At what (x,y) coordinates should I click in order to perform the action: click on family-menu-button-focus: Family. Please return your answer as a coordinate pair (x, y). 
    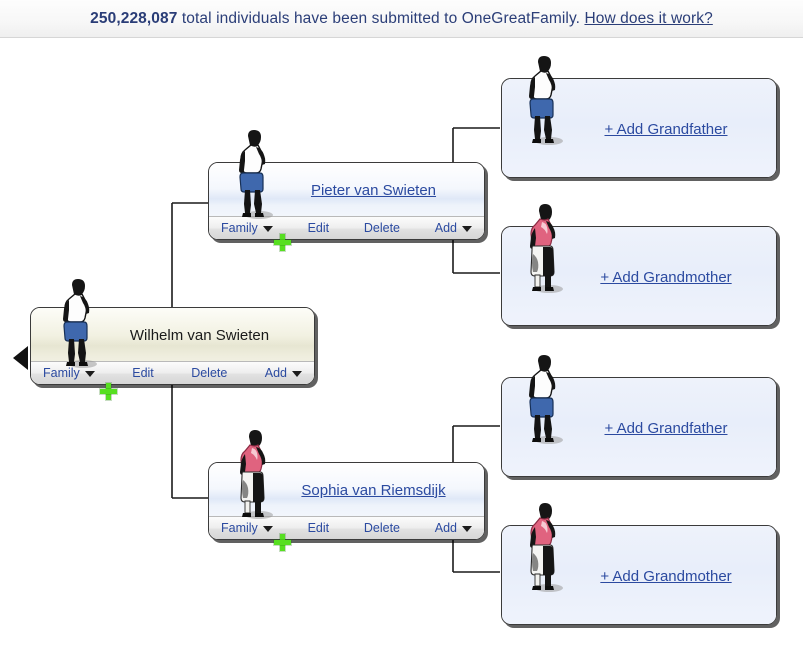
    Looking at the image, I should click on (69, 373).